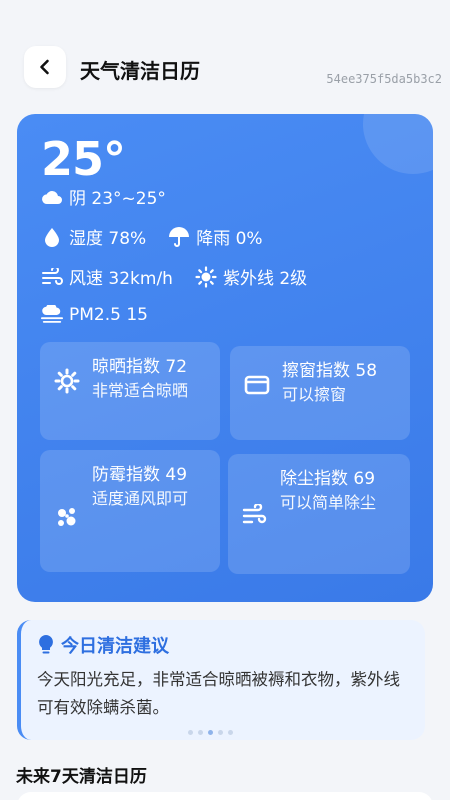 This screenshot has height=800, width=450. What do you see at coordinates (398, 144) in the screenshot?
I see `decorative-circle` at bounding box center [398, 144].